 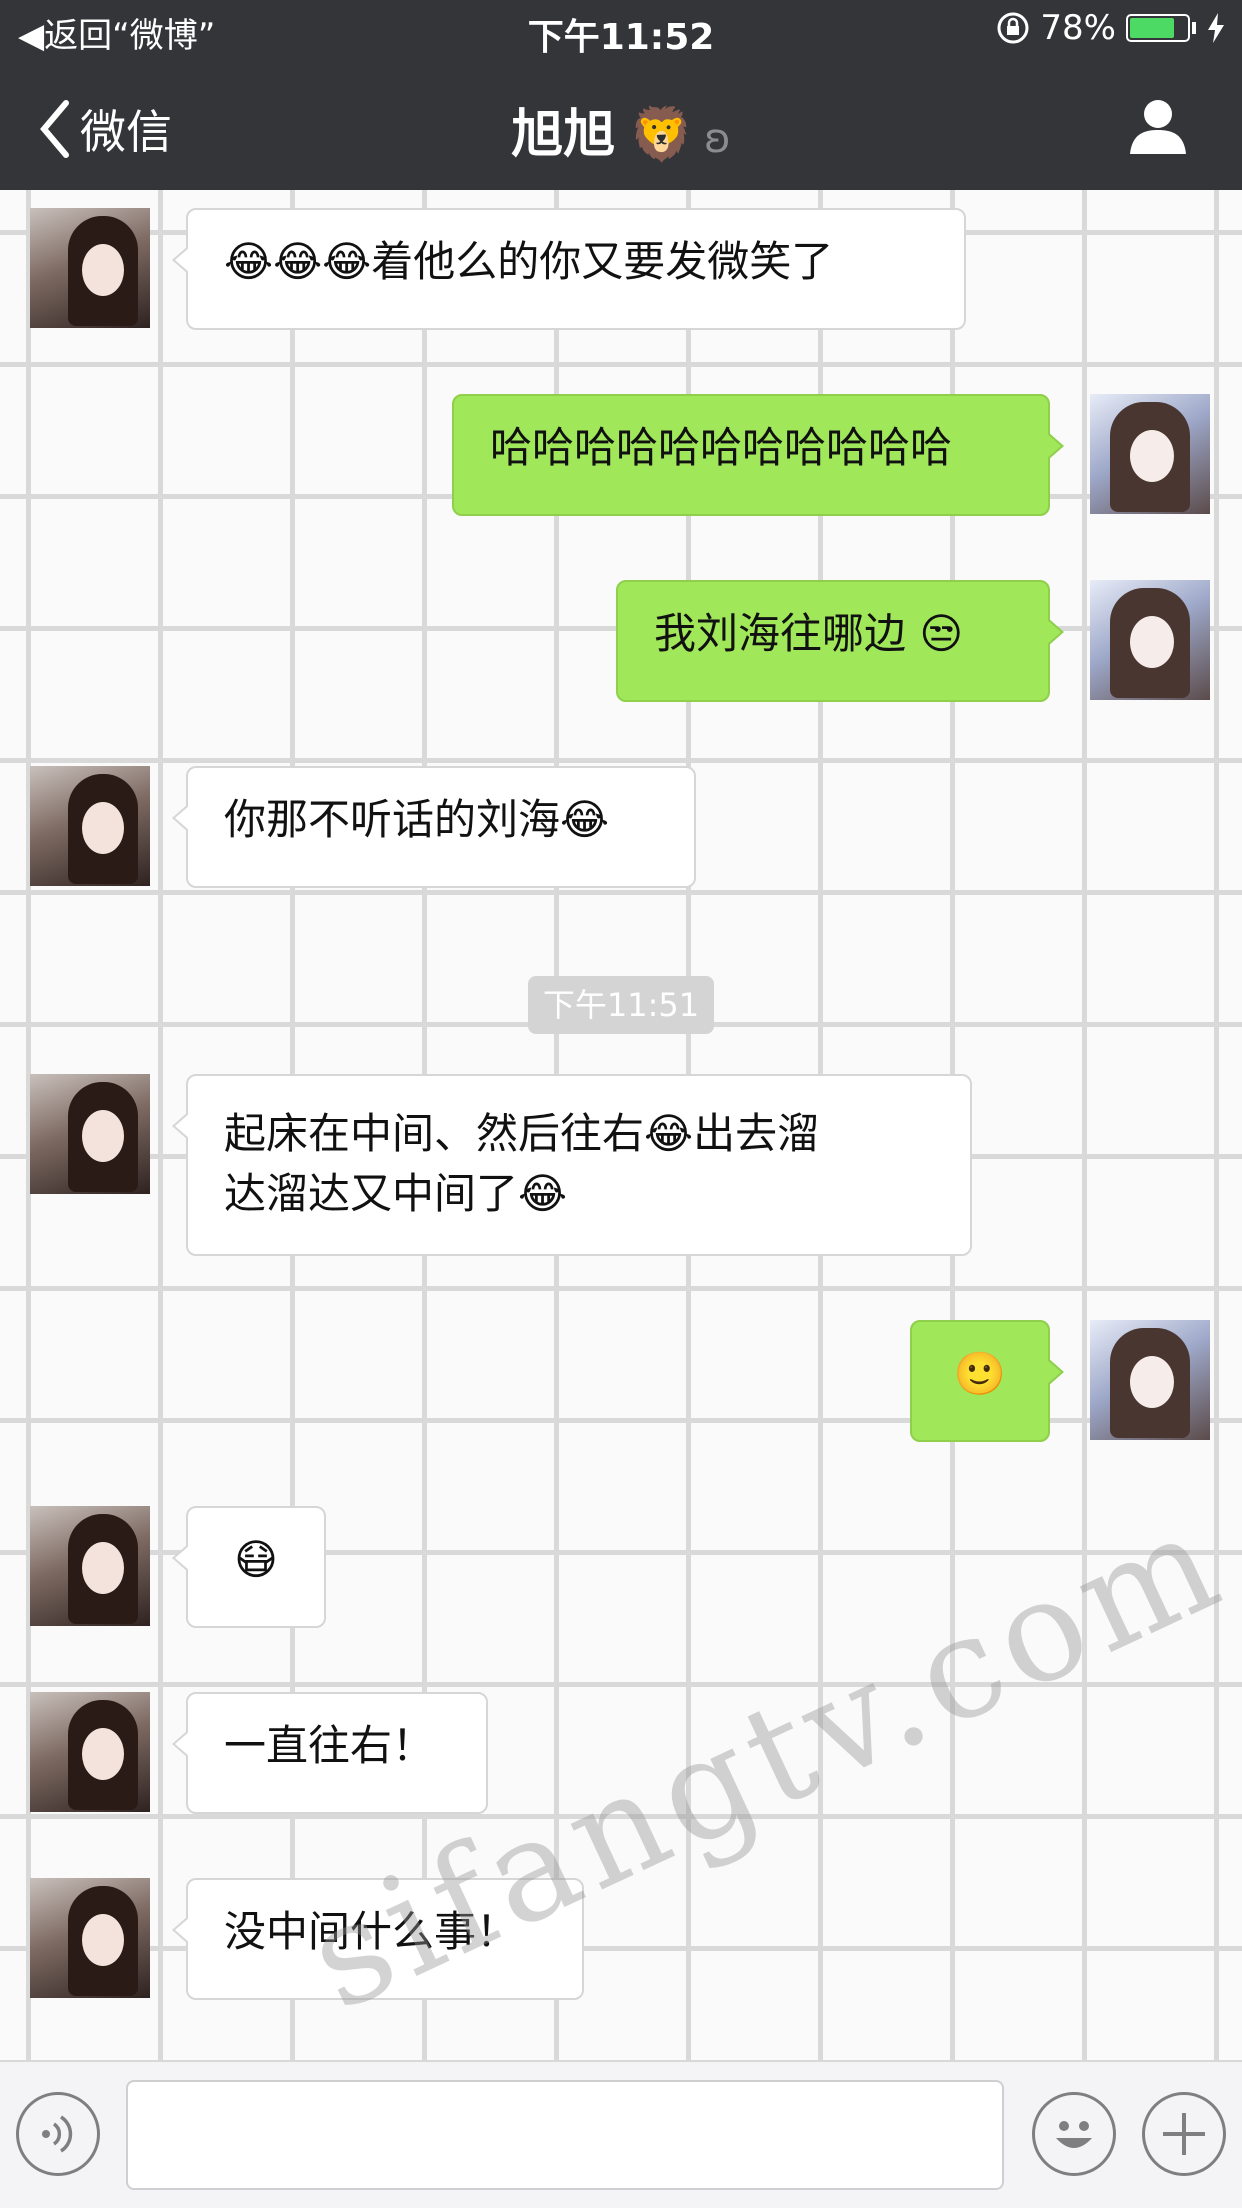 What do you see at coordinates (330, 1753) in the screenshot?
I see `message-bubble-incoming: 一直往右！` at bounding box center [330, 1753].